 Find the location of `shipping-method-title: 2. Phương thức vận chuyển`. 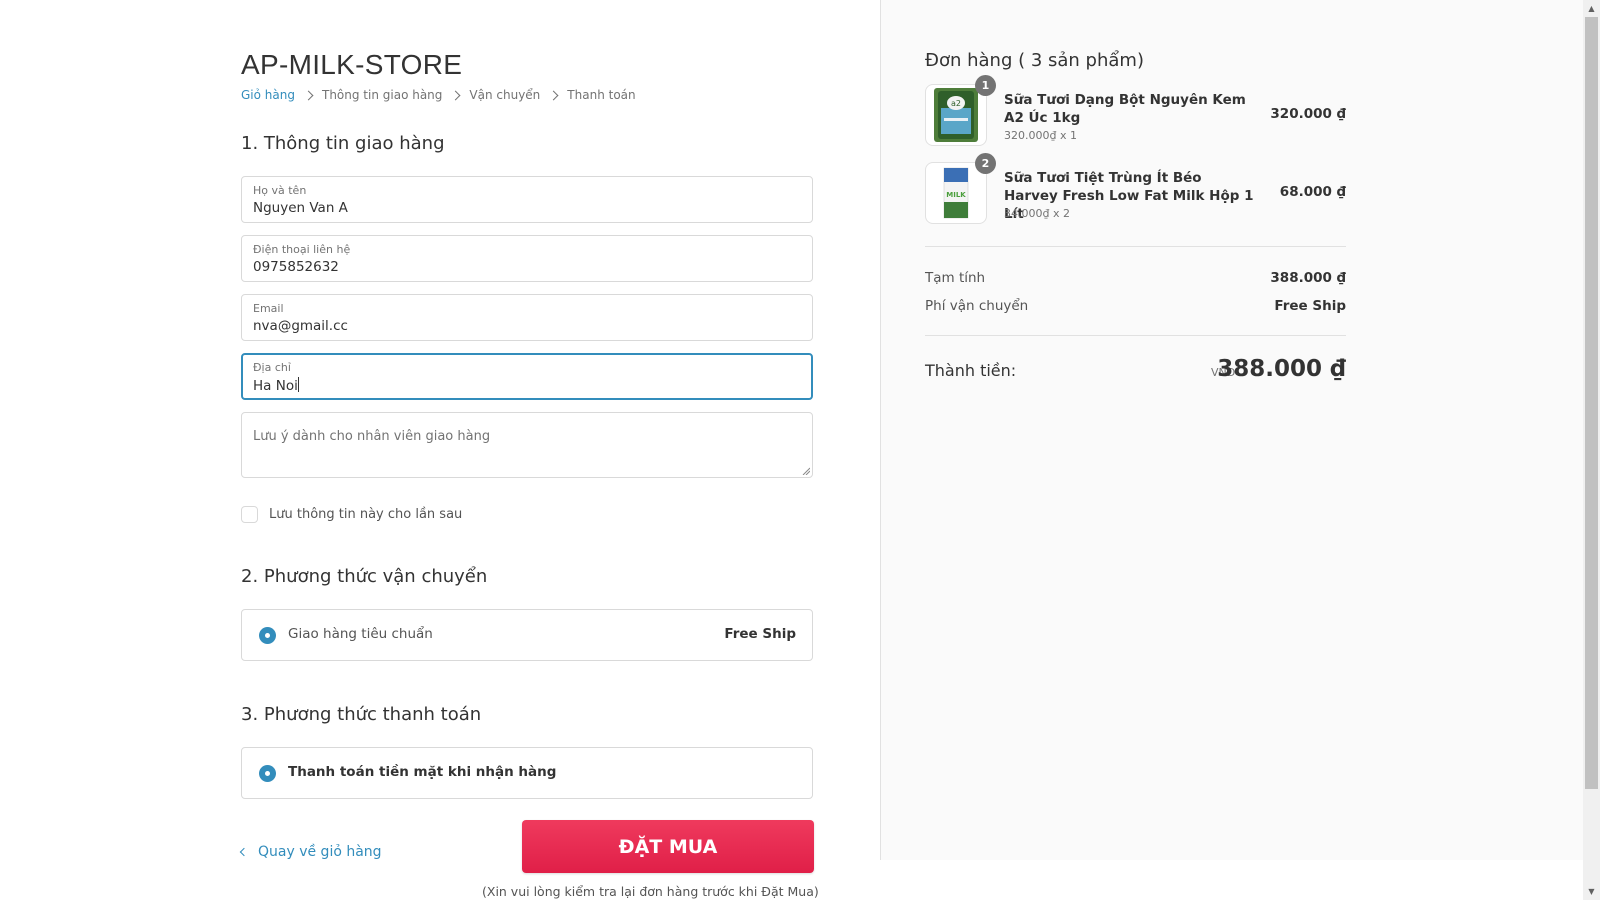

shipping-method-title: 2. Phương thức vận chuyển is located at coordinates (364, 576).